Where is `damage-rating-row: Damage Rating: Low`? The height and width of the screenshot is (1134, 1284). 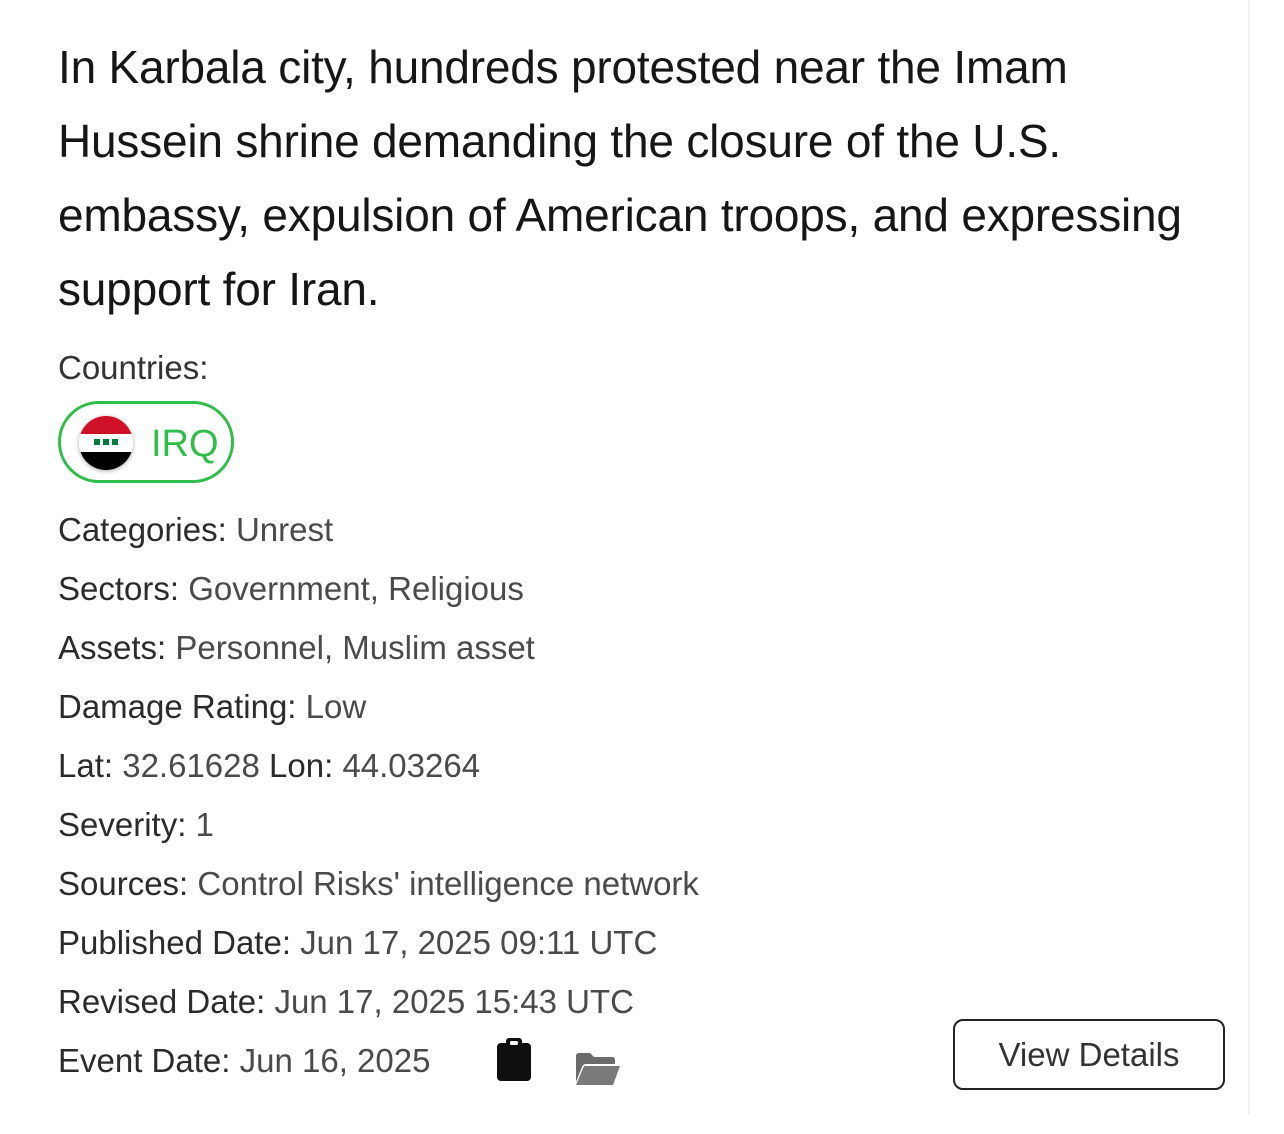 damage-rating-row: Damage Rating: Low is located at coordinates (212, 707).